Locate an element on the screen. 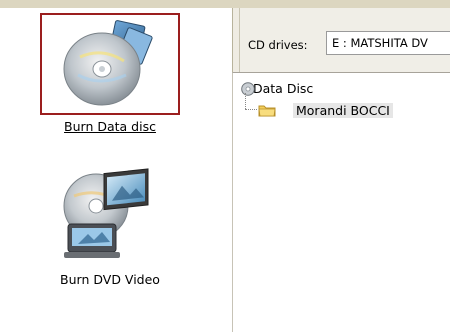 The image size is (450, 332). tree-item-data-disc-label: Data Disc is located at coordinates (283, 88).